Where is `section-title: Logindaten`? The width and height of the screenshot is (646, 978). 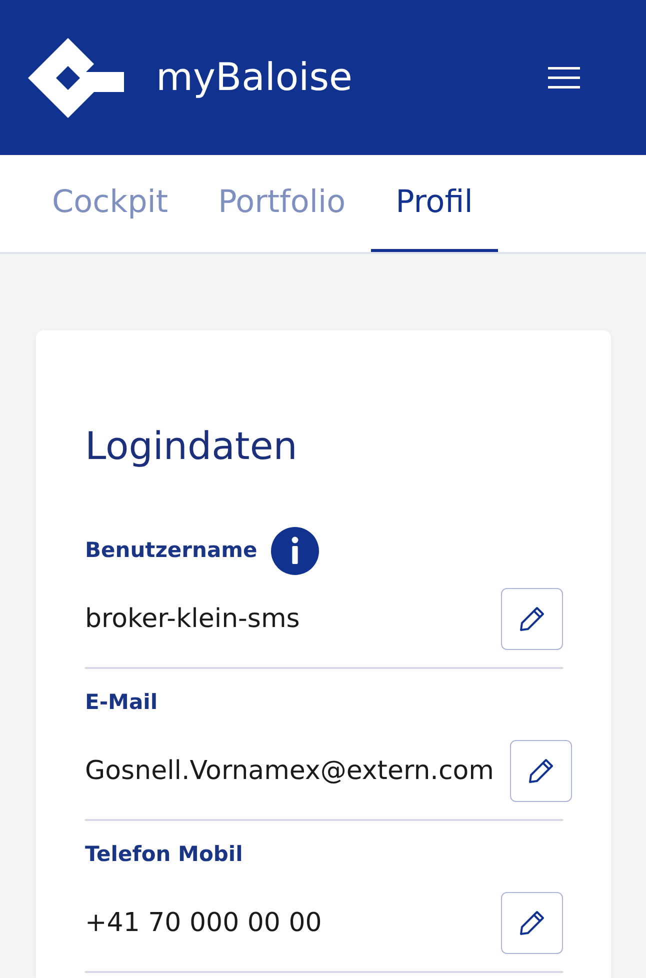 section-title: Logindaten is located at coordinates (191, 446).